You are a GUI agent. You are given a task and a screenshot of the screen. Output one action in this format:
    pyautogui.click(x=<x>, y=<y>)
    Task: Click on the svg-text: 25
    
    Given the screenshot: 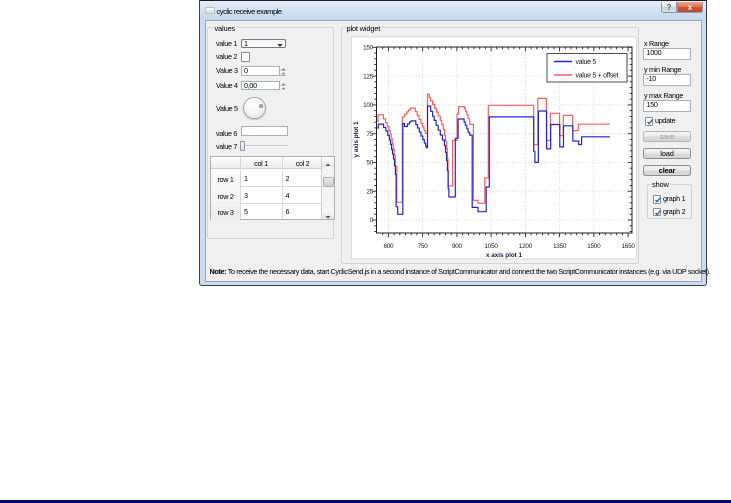 What is the action you would take?
    pyautogui.click(x=369, y=191)
    